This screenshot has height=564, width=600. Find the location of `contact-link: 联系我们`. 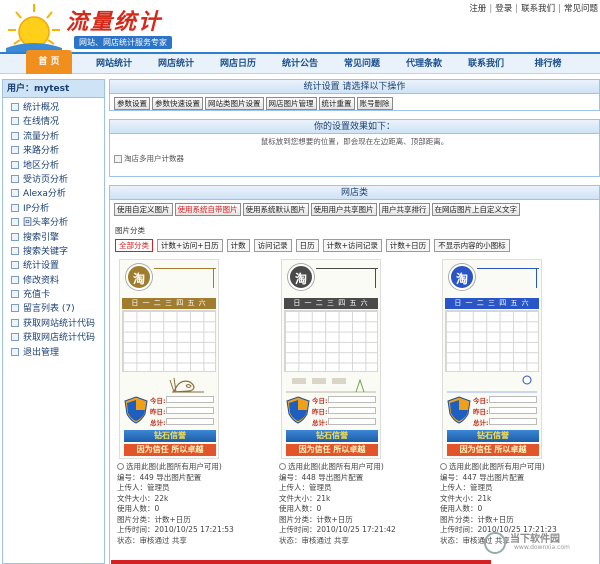

contact-link: 联系我们 is located at coordinates (538, 9).